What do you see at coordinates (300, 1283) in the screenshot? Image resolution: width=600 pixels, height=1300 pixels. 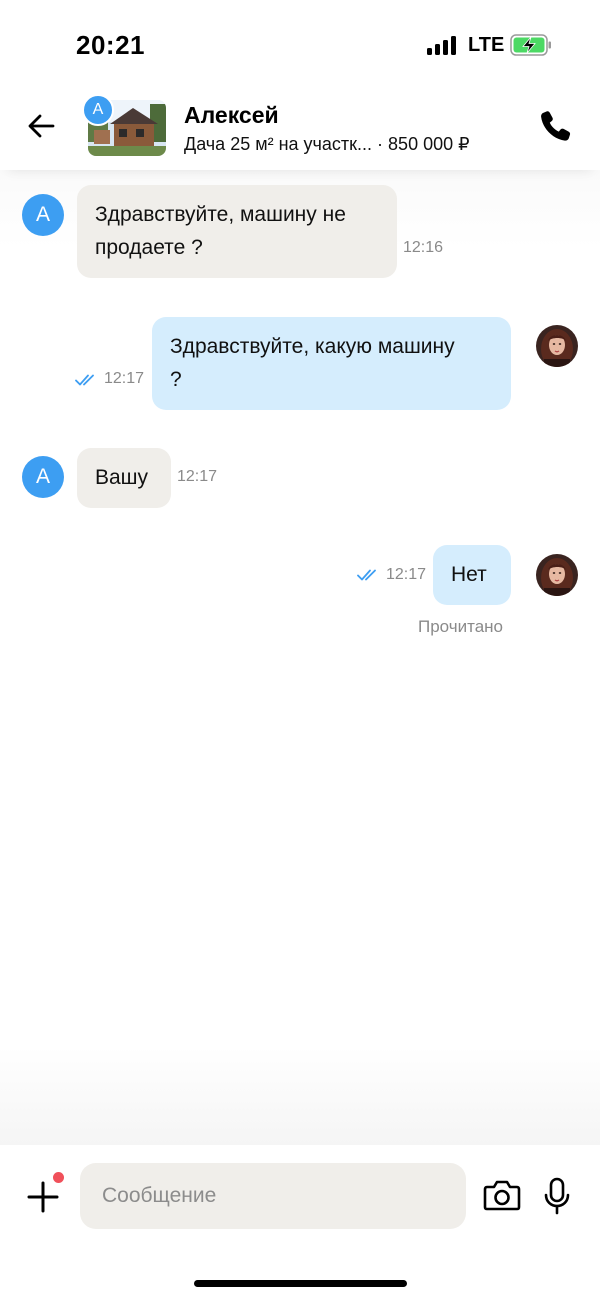 I see `home-indicator` at bounding box center [300, 1283].